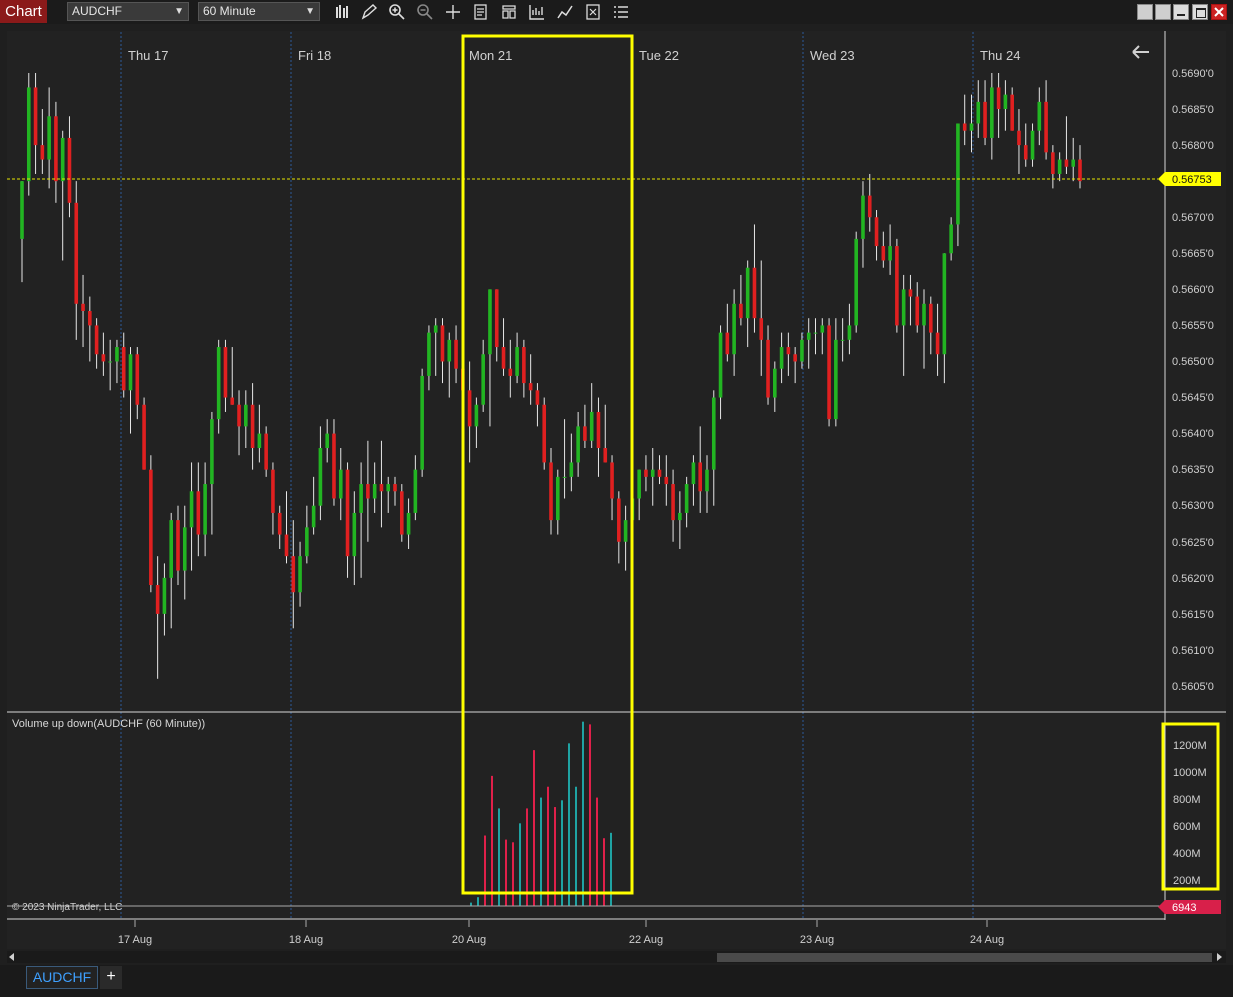 The width and height of the screenshot is (1233, 997). What do you see at coordinates (23, 11) in the screenshot?
I see `app-title: Chart` at bounding box center [23, 11].